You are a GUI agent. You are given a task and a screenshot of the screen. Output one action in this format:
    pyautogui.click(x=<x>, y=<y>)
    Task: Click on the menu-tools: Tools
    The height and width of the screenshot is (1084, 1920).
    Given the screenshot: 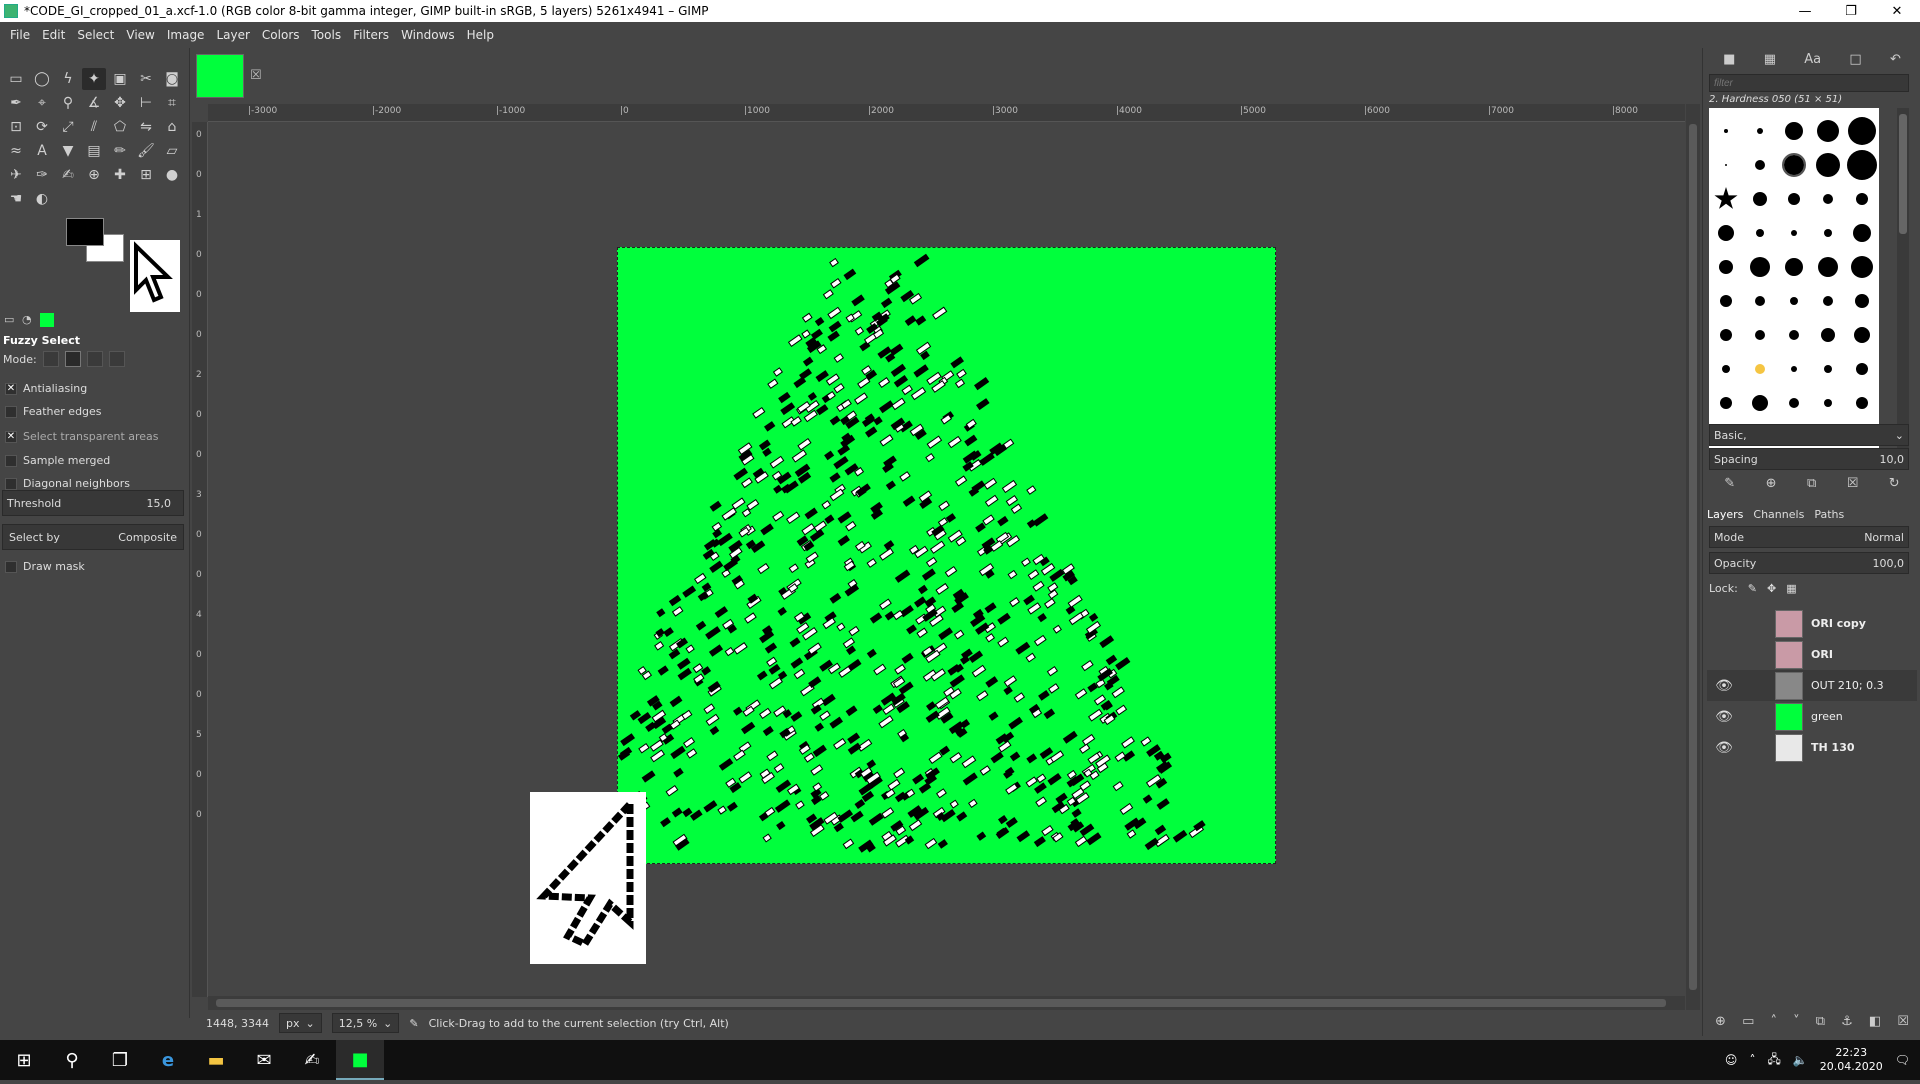 What is the action you would take?
    pyautogui.click(x=327, y=35)
    